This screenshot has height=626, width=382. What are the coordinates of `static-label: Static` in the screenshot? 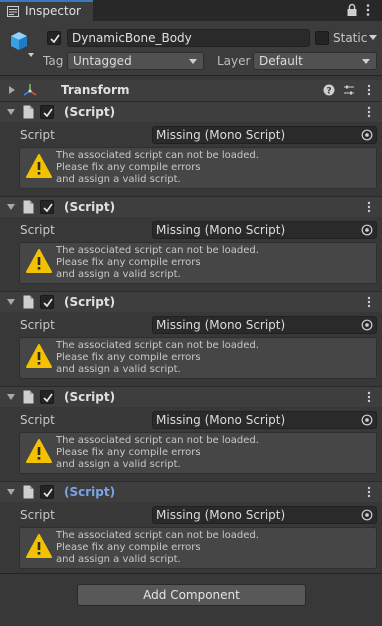 It's located at (350, 38).